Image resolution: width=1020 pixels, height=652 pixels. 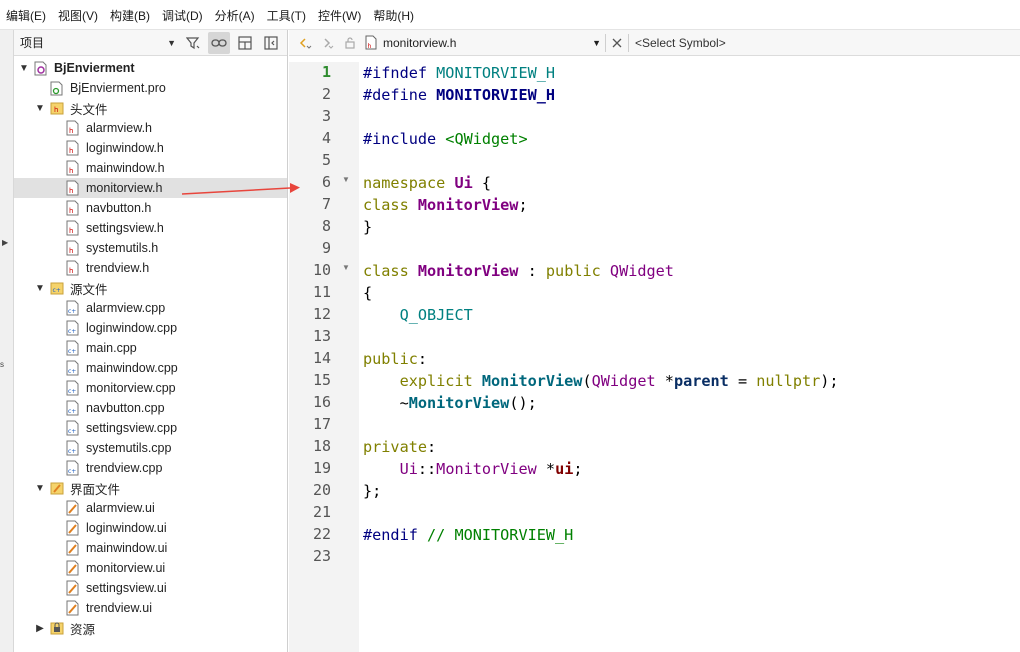 I want to click on line-number: 15, so click(x=321, y=380).